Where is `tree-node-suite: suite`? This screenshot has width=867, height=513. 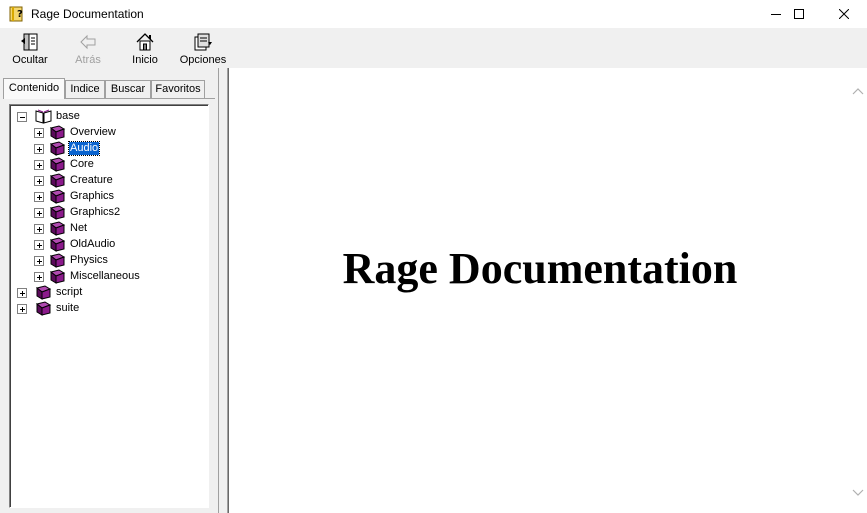 tree-node-suite: suite is located at coordinates (110, 309).